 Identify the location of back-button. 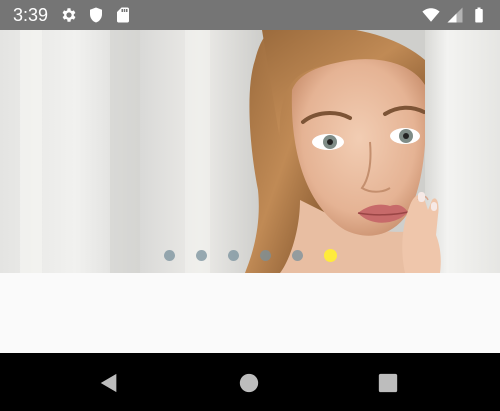
(109, 383).